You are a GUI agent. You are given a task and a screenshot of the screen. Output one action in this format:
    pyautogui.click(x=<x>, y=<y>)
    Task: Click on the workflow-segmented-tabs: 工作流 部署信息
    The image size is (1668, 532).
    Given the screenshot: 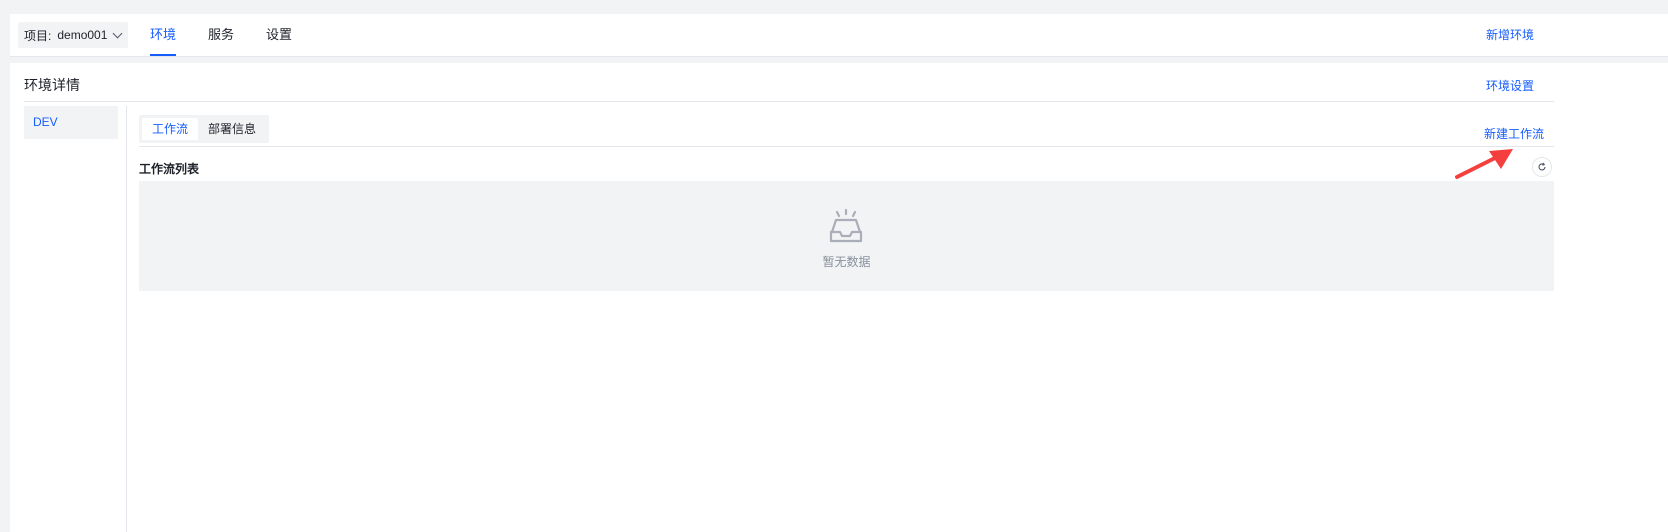 What is the action you would take?
    pyautogui.click(x=204, y=129)
    